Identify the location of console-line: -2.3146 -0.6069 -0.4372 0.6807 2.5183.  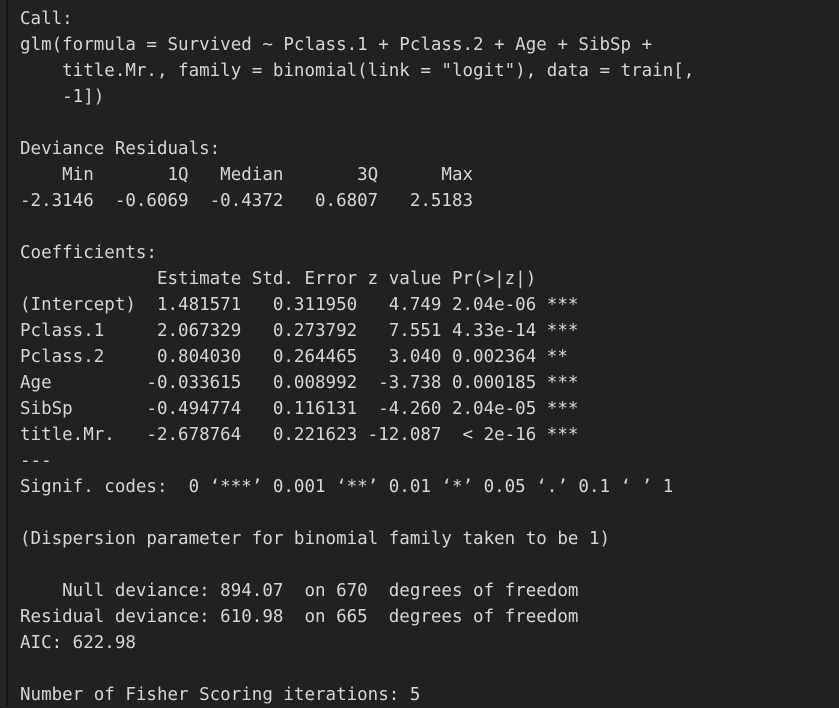
(257, 201).